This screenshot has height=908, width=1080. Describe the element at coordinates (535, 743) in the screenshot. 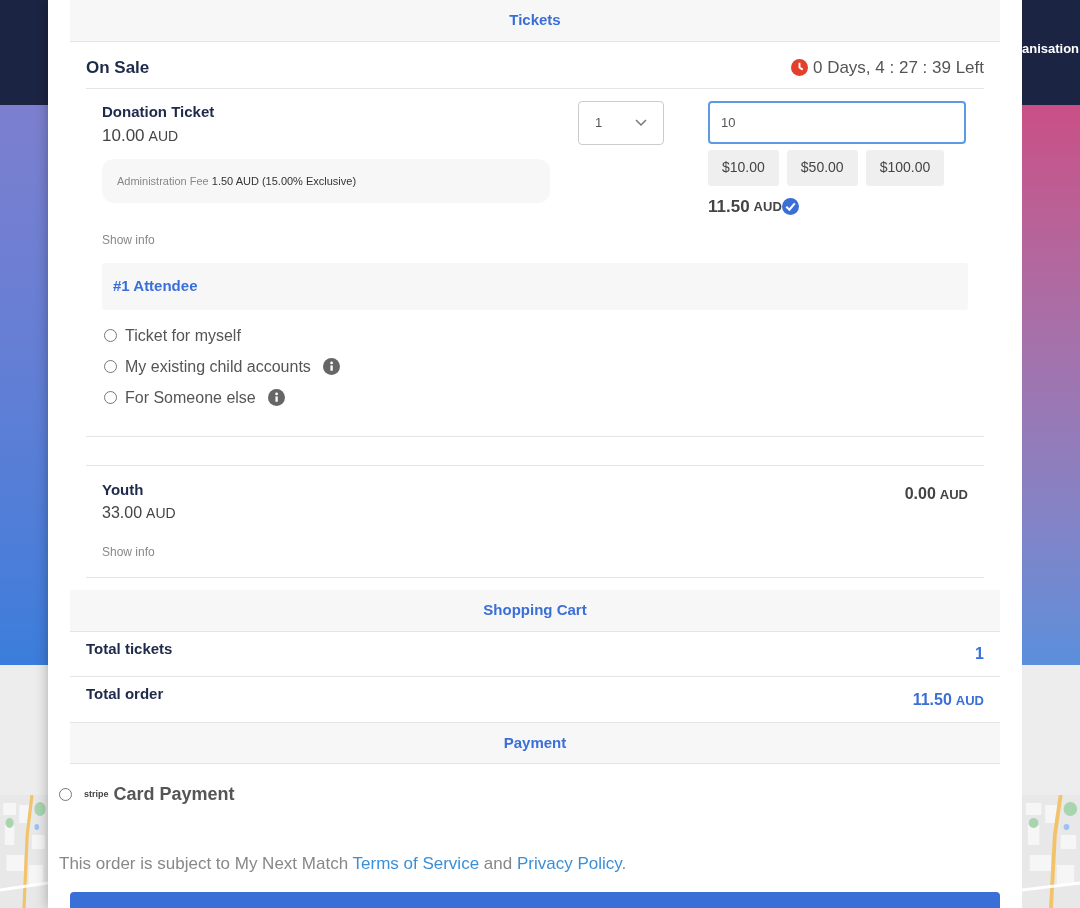

I see `section-header: Payment` at that location.